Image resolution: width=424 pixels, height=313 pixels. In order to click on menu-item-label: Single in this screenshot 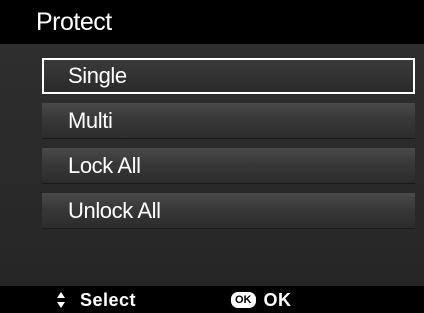, I will do `click(97, 75)`.